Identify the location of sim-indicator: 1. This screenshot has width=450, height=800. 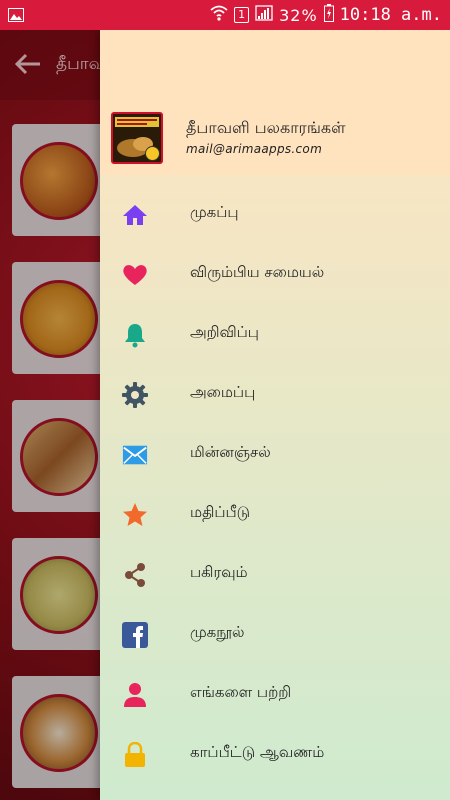
(242, 15).